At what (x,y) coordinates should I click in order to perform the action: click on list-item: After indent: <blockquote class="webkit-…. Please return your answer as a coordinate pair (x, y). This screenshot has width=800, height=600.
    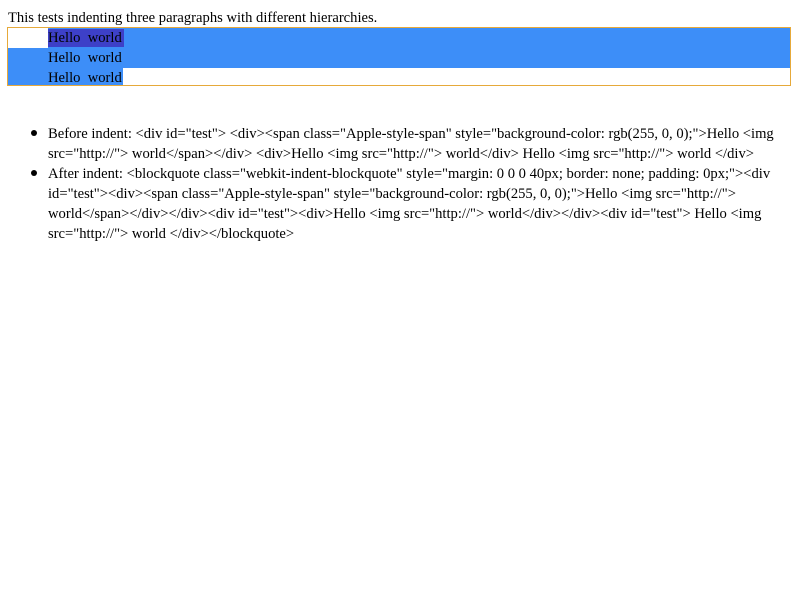
    Looking at the image, I should click on (398, 204).